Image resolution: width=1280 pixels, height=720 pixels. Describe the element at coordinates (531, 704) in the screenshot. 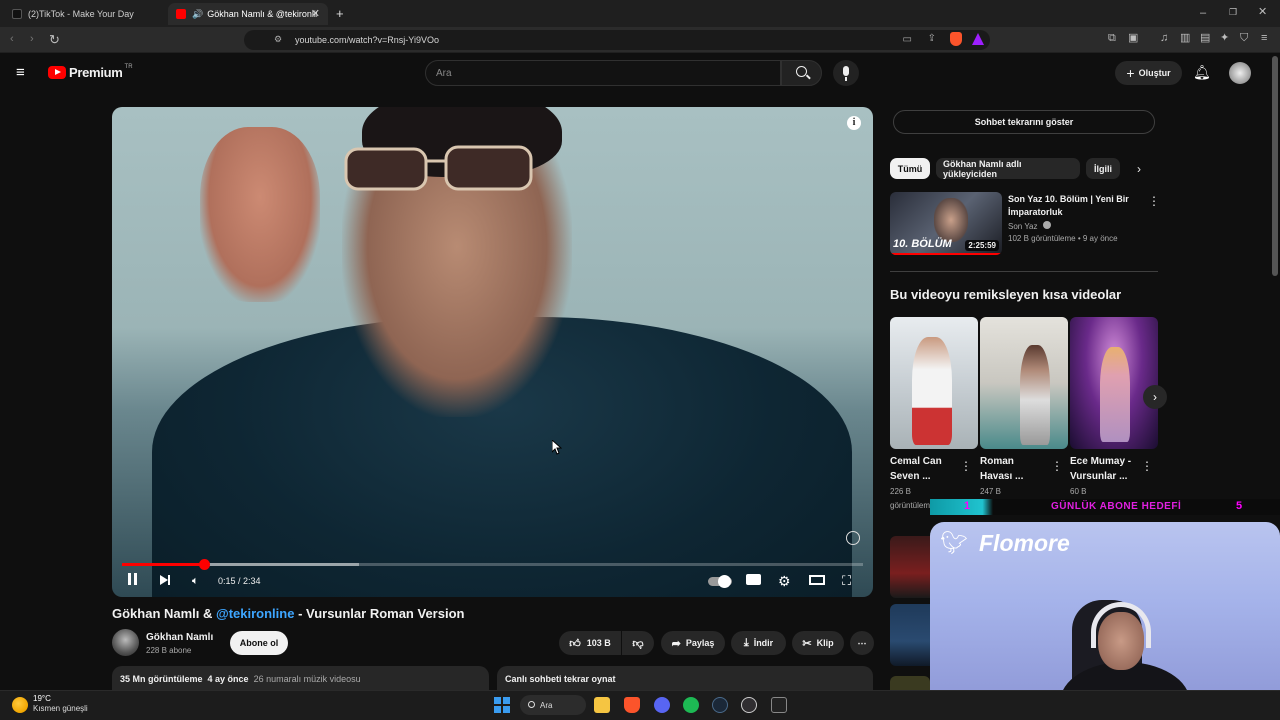

I see `taskbar-search-icon` at that location.